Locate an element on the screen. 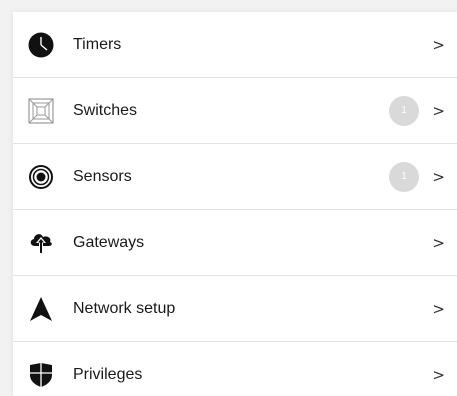 This screenshot has height=396, width=457. menu-item-label: Switches is located at coordinates (105, 110).